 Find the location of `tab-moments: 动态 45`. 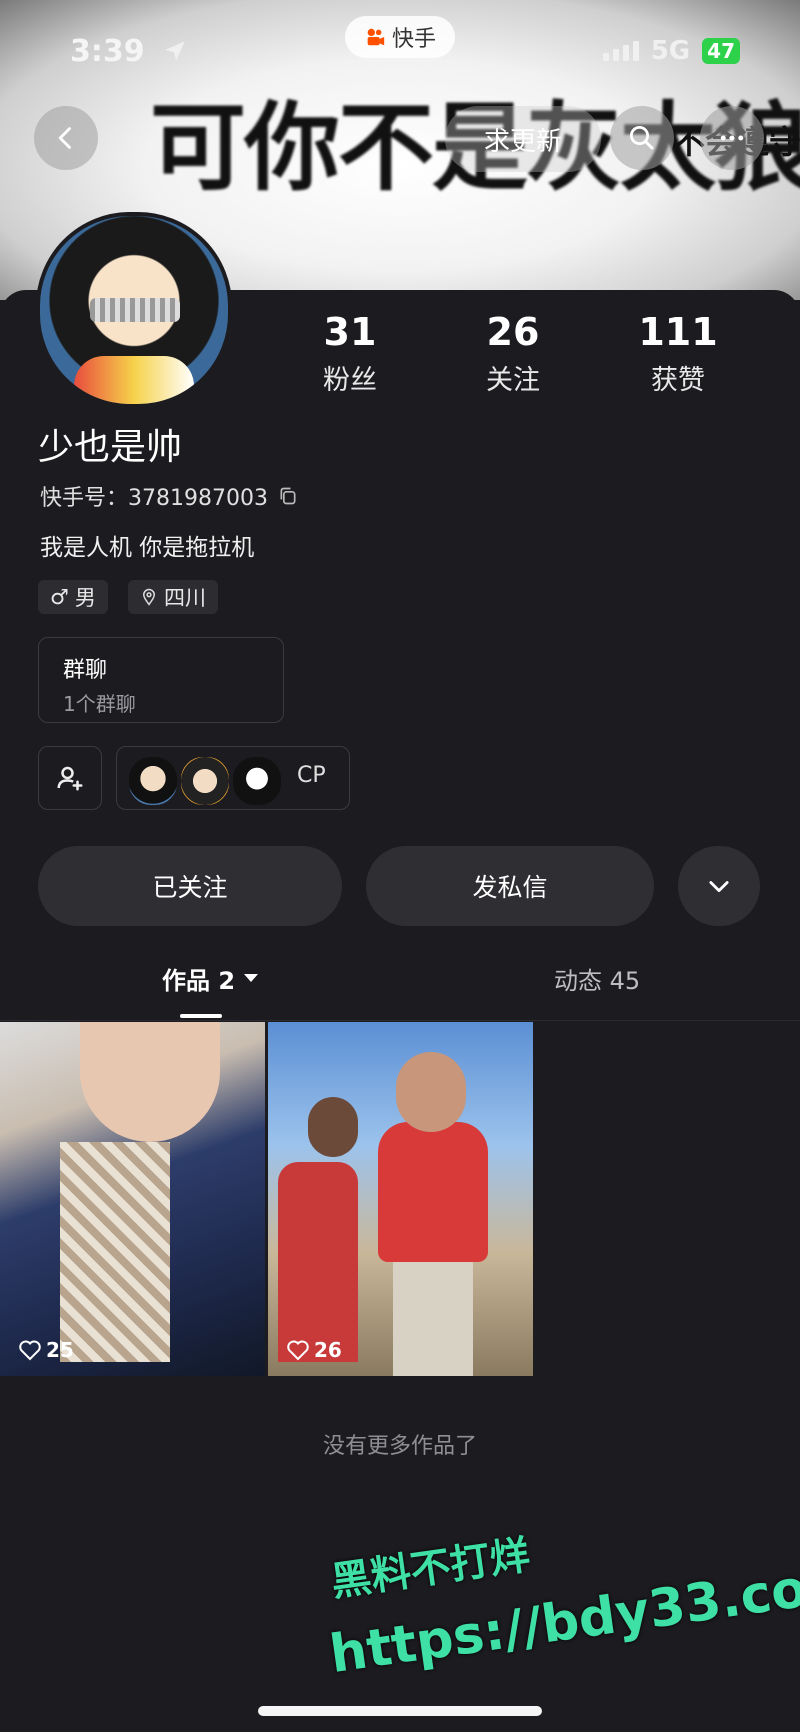

tab-moments: 动态 45 is located at coordinates (597, 978).